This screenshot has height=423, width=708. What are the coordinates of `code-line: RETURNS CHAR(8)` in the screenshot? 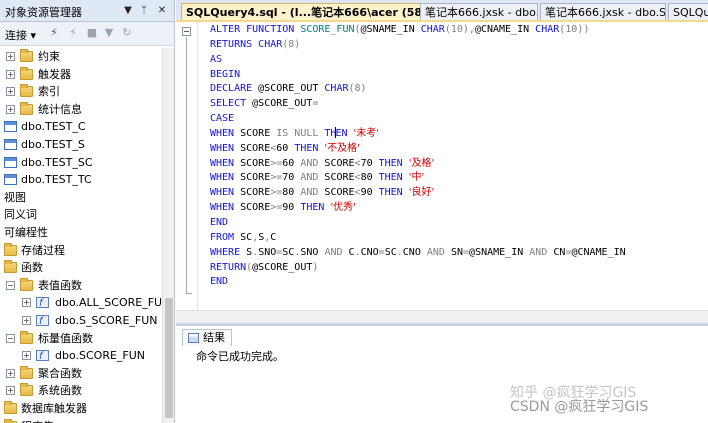 It's located at (418, 45).